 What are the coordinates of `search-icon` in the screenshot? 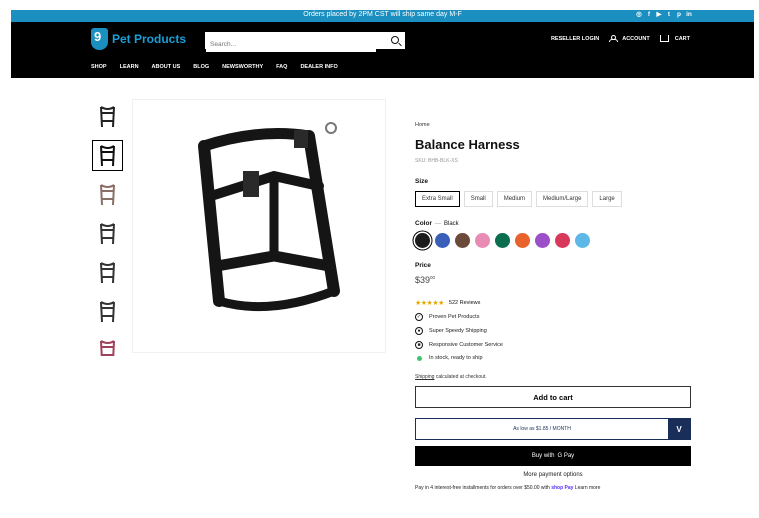 It's located at (395, 40).